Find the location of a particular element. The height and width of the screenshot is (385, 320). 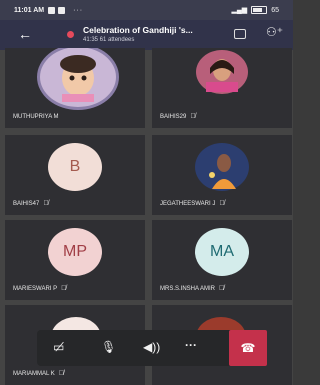

speaker-icon: ◀)) is located at coordinates (151, 347).